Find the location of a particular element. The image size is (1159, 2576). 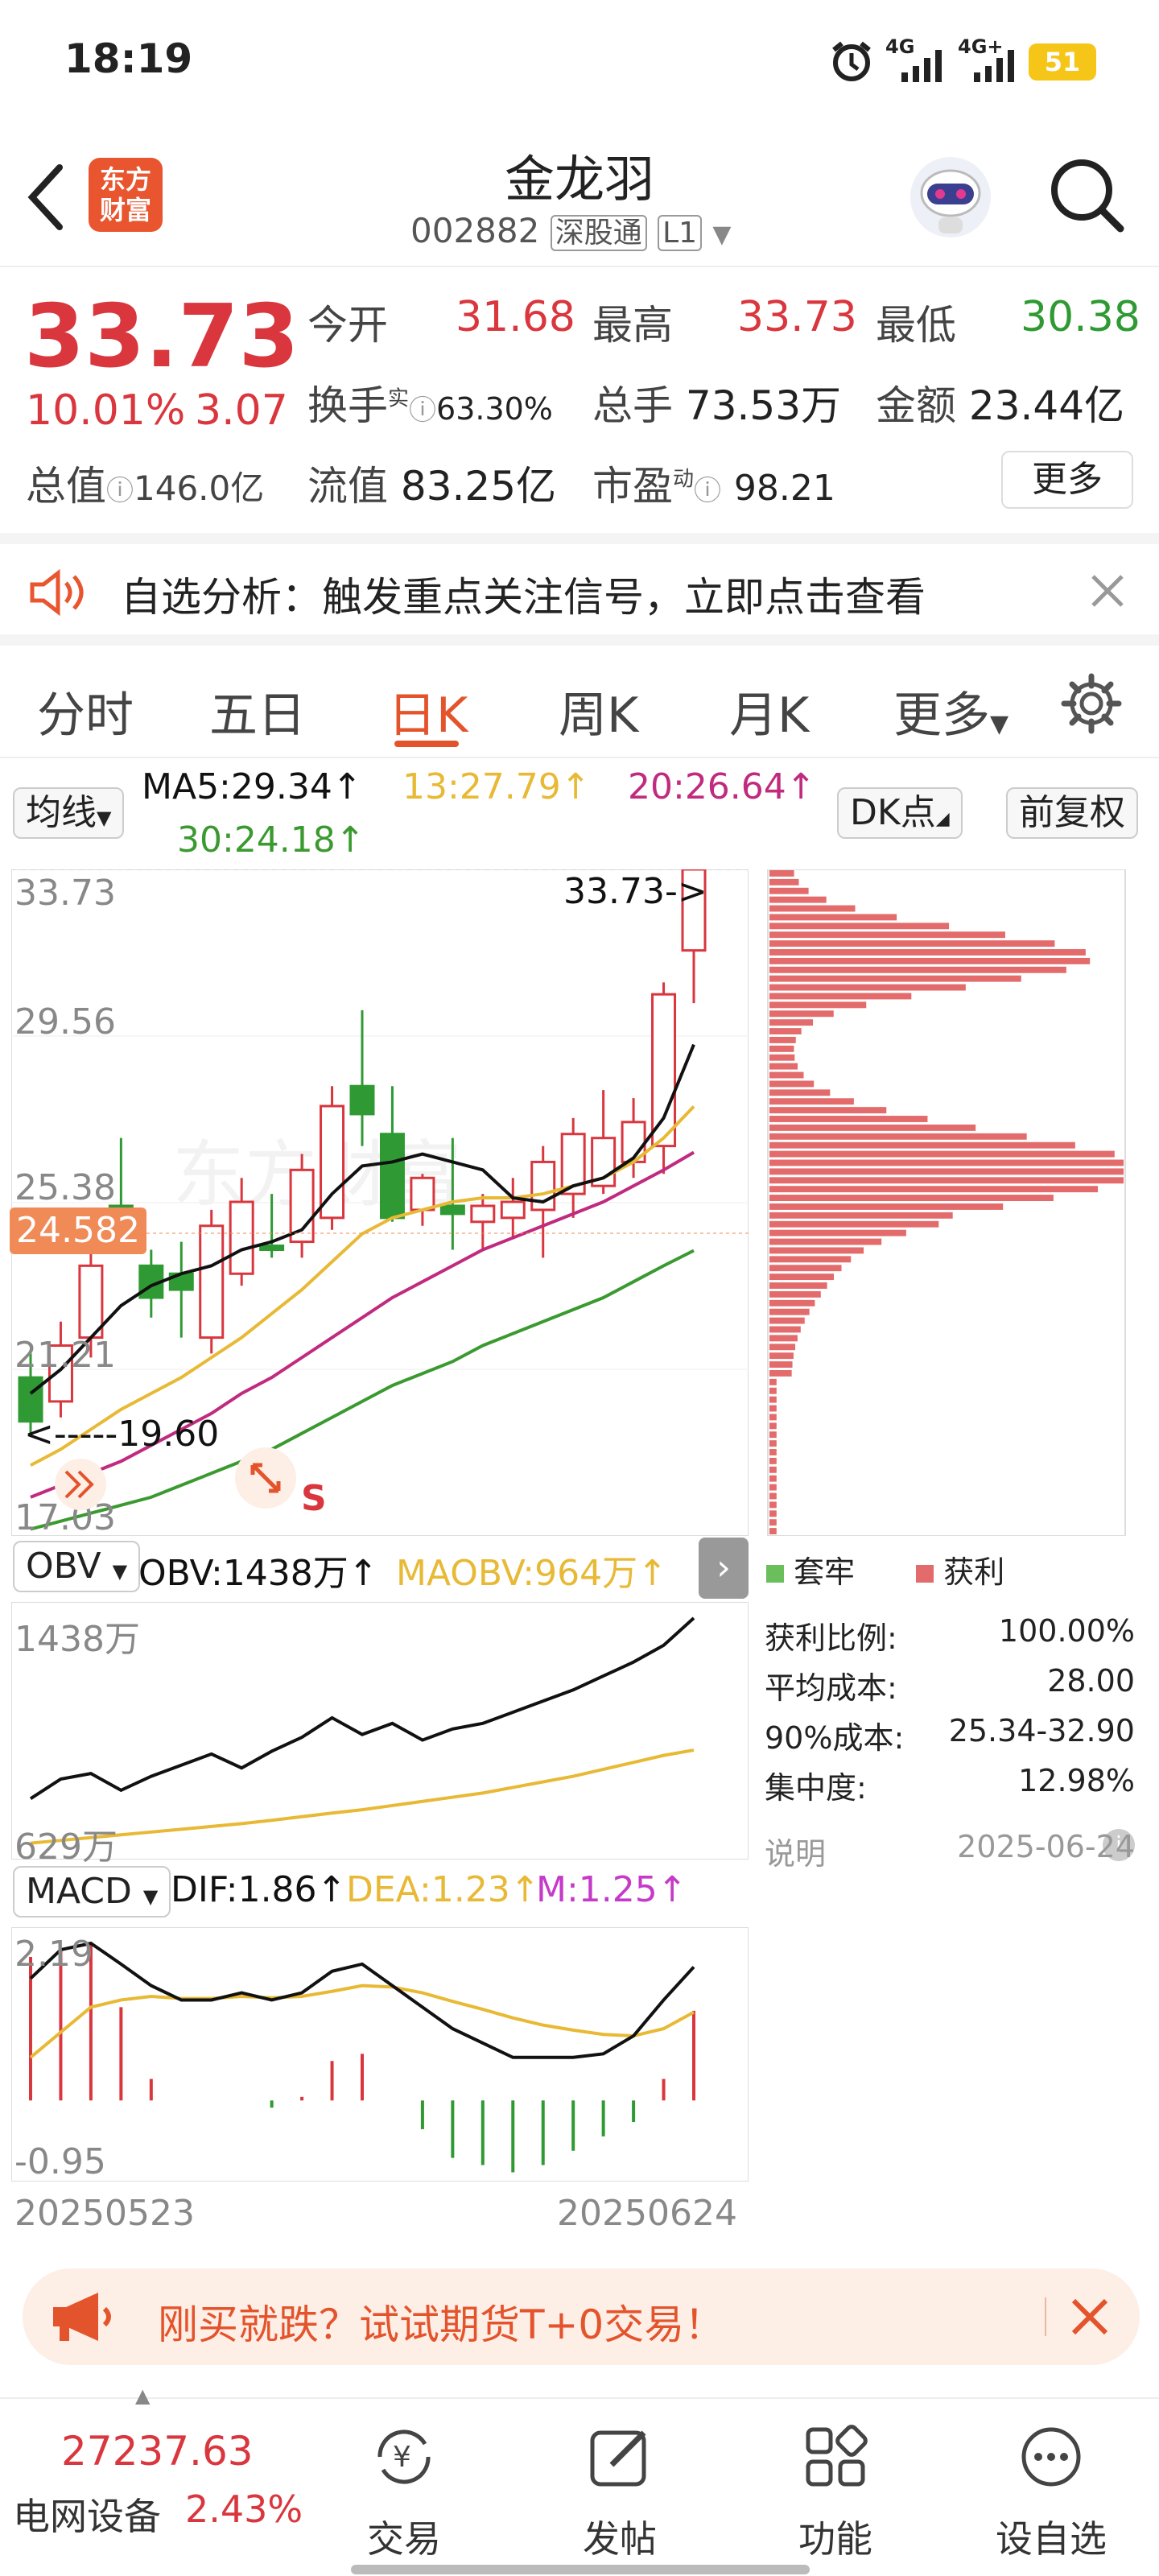

change-percent: 10.01% is located at coordinates (106, 410).